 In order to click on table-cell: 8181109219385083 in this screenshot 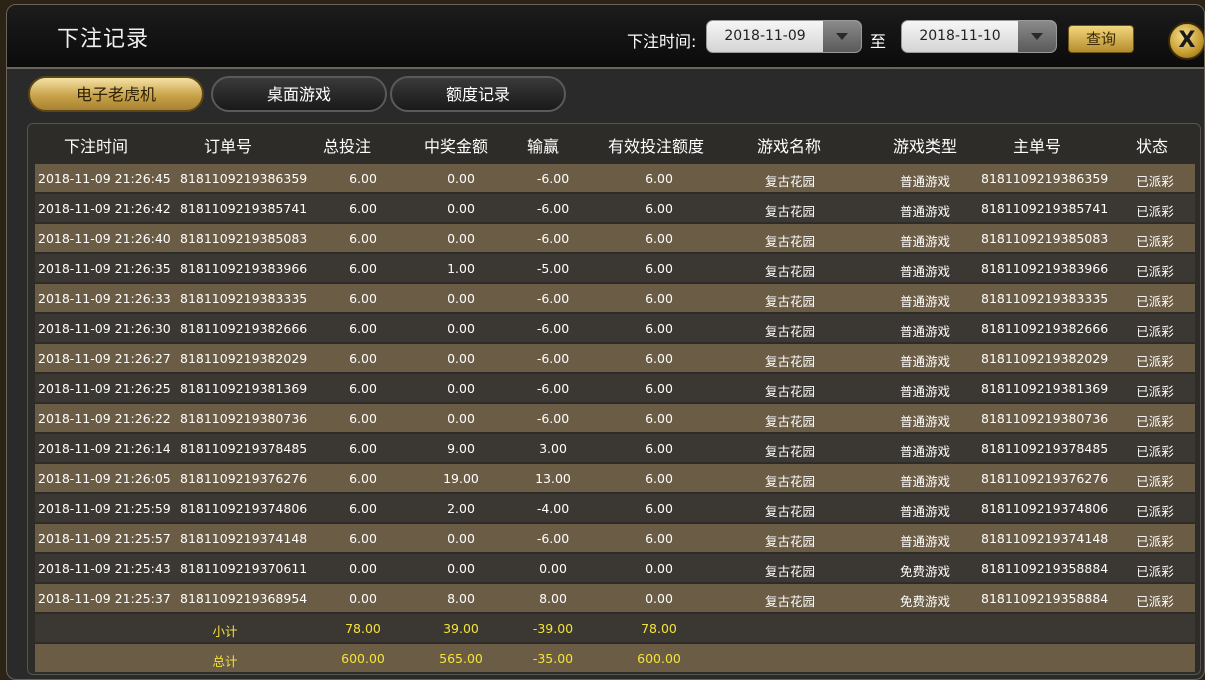, I will do `click(244, 238)`.